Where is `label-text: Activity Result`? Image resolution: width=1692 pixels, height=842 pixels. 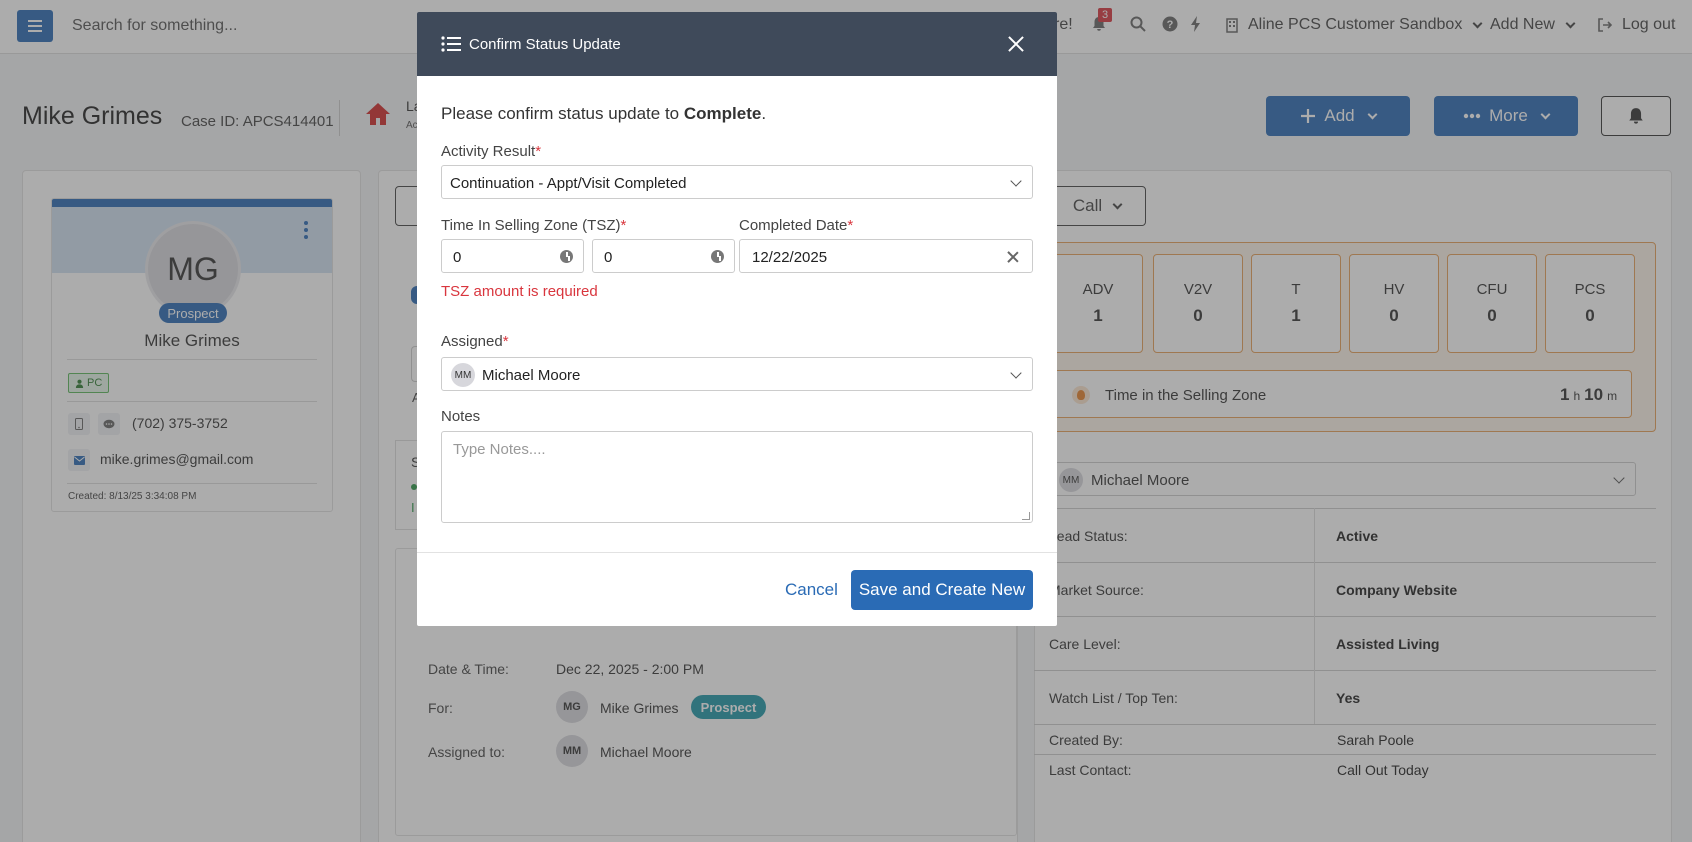 label-text: Activity Result is located at coordinates (488, 151).